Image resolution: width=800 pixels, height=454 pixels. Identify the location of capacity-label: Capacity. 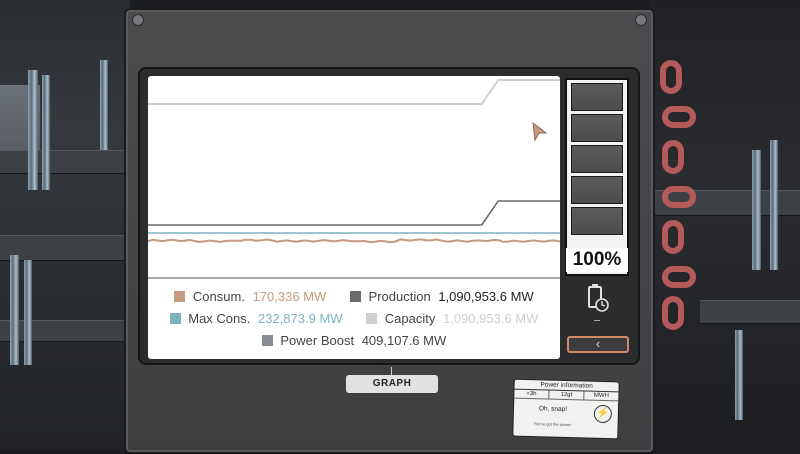
(410, 318).